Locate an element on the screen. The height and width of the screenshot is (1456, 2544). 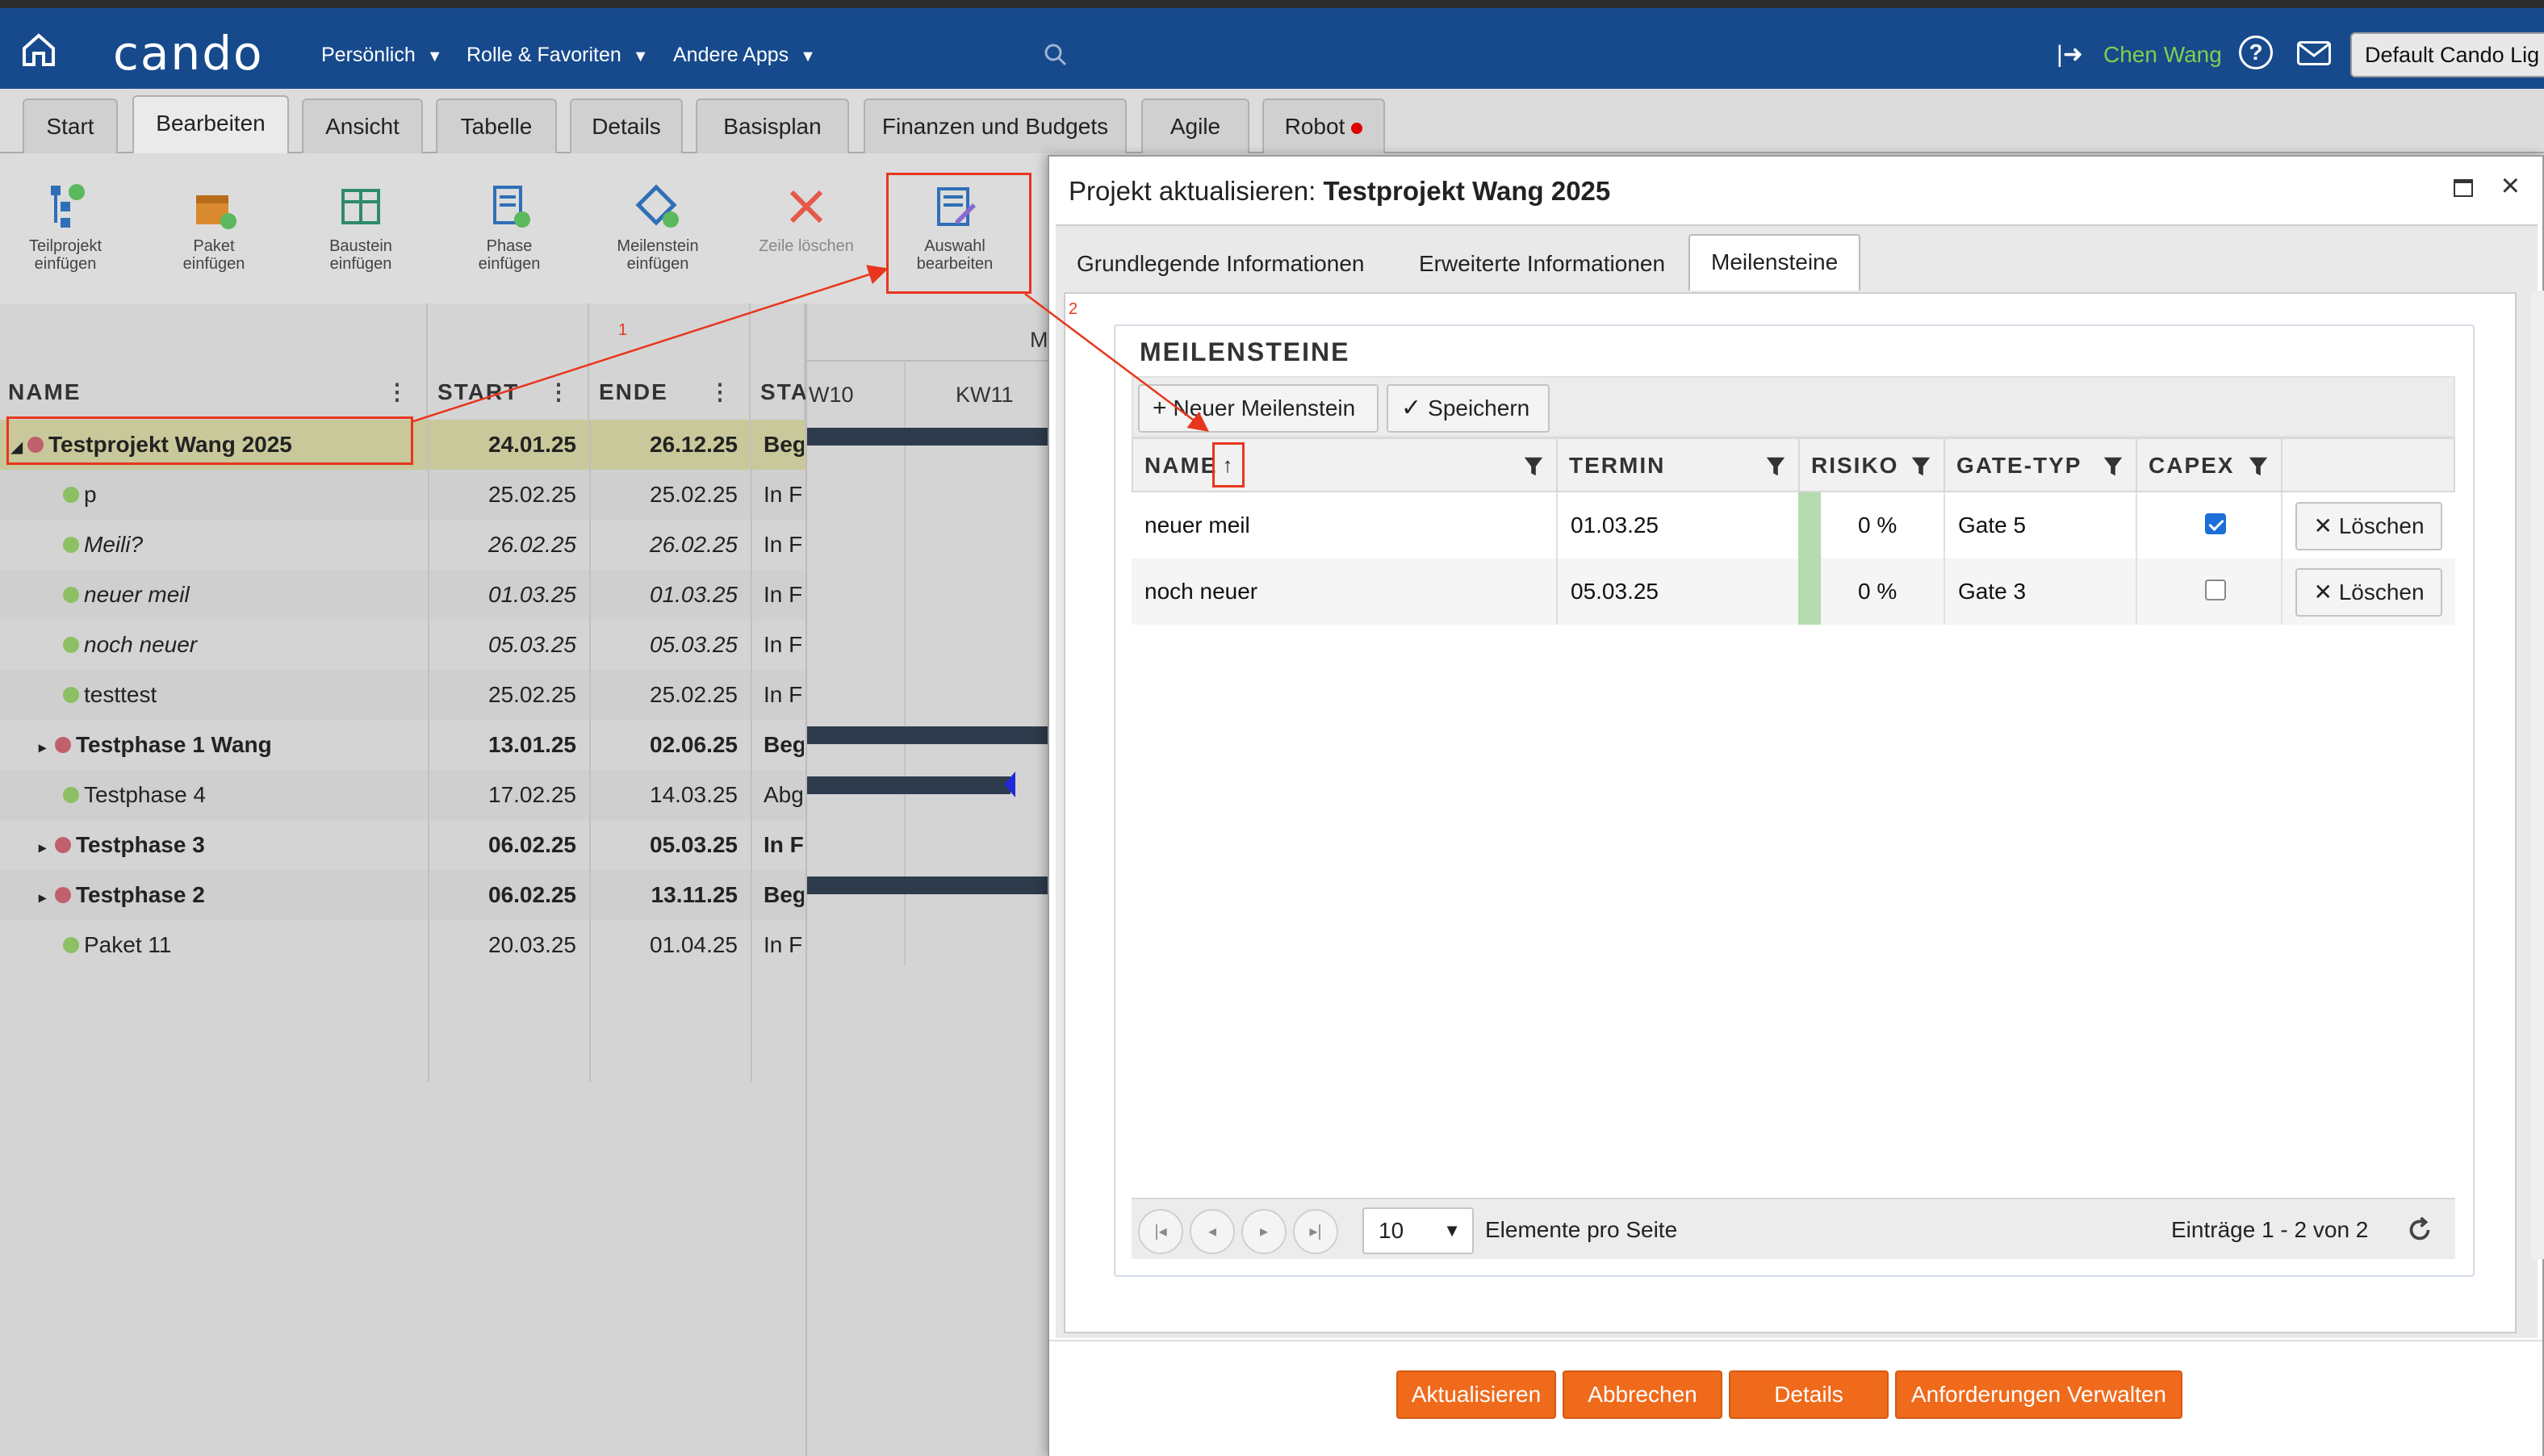
refresh-icon is located at coordinates (2419, 1230).